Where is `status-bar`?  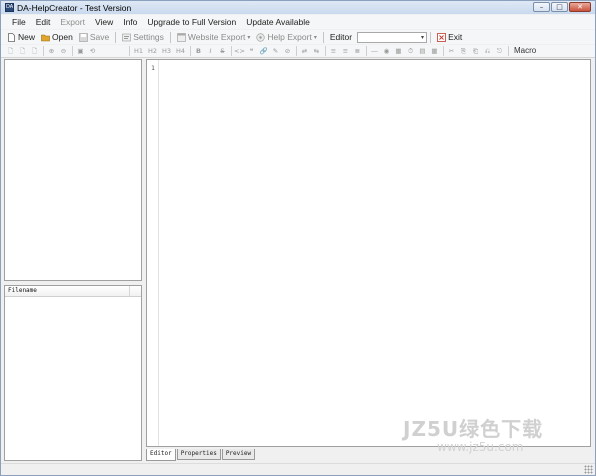
status-bar is located at coordinates (298, 469).